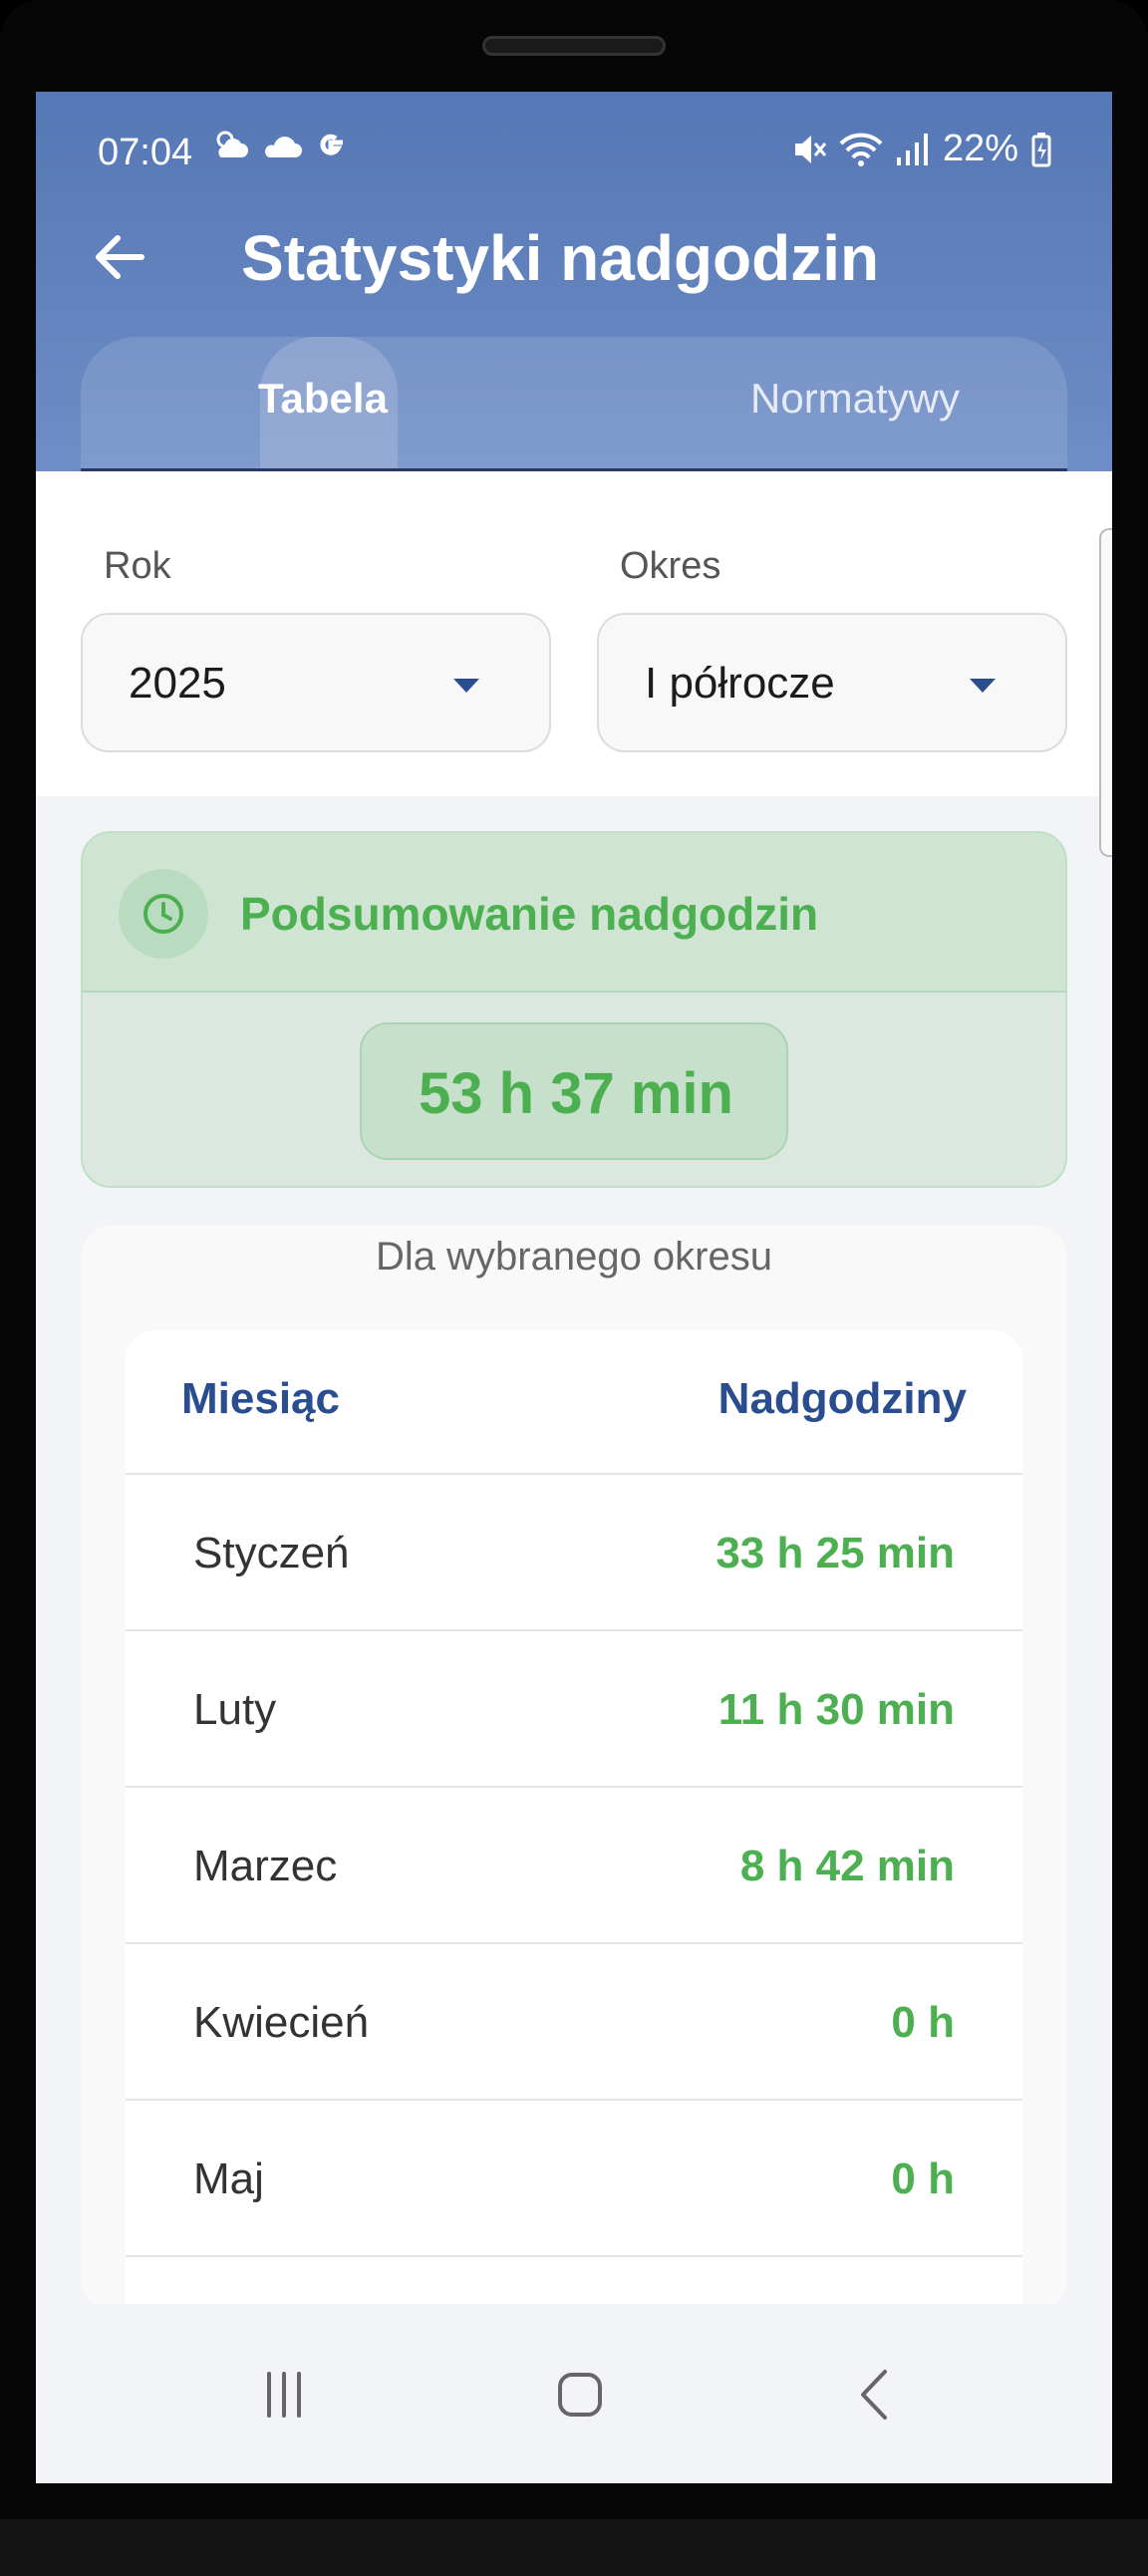 The image size is (1148, 2576). Describe the element at coordinates (137, 566) in the screenshot. I see `year-label: Rok` at that location.